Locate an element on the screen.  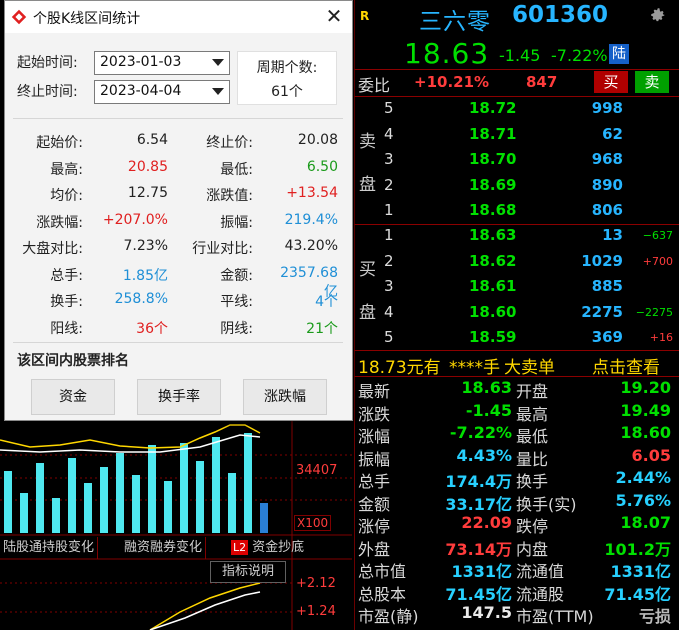
interval-stat-label: 最高: is located at coordinates (66, 169).